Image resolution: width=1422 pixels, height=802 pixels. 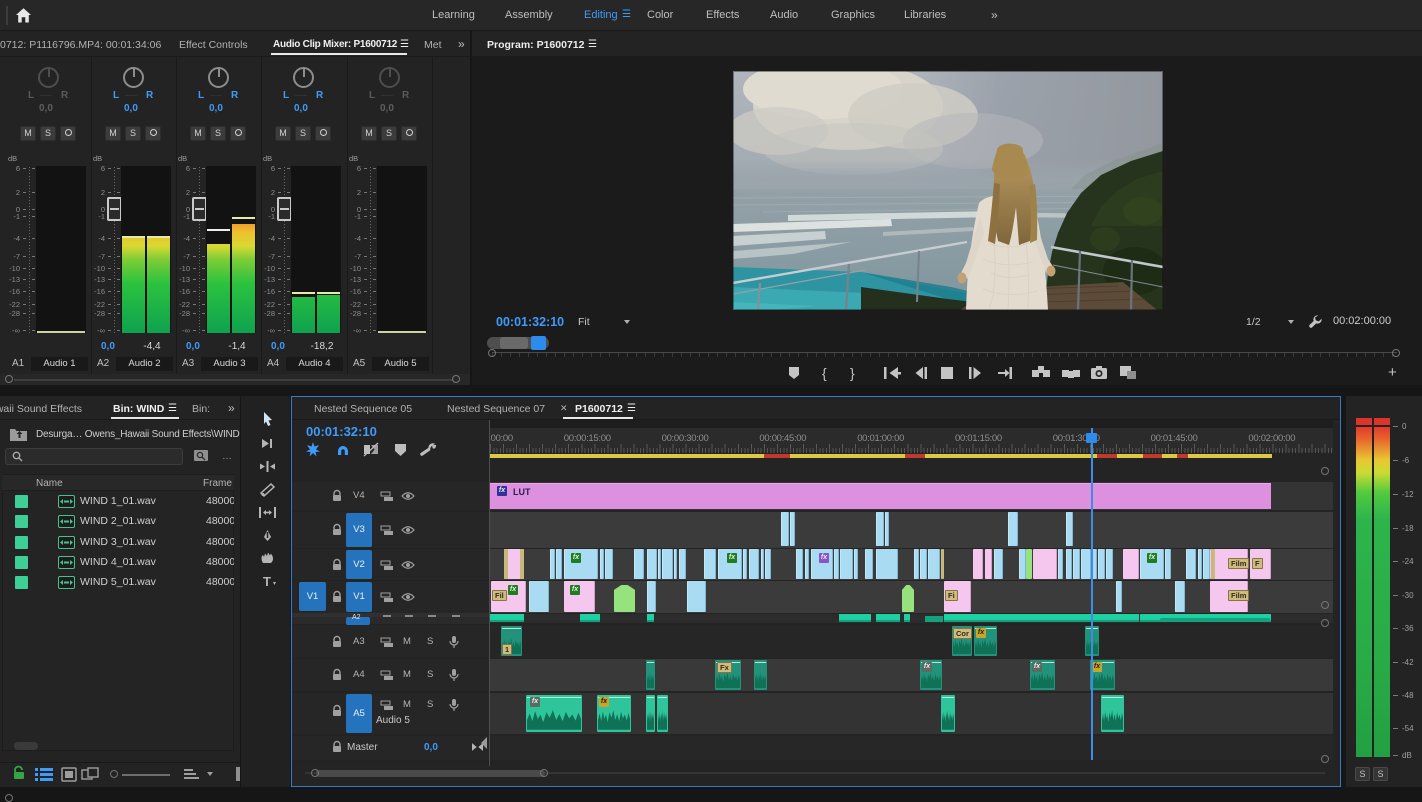 I want to click on svg-text: T, so click(x=267, y=581).